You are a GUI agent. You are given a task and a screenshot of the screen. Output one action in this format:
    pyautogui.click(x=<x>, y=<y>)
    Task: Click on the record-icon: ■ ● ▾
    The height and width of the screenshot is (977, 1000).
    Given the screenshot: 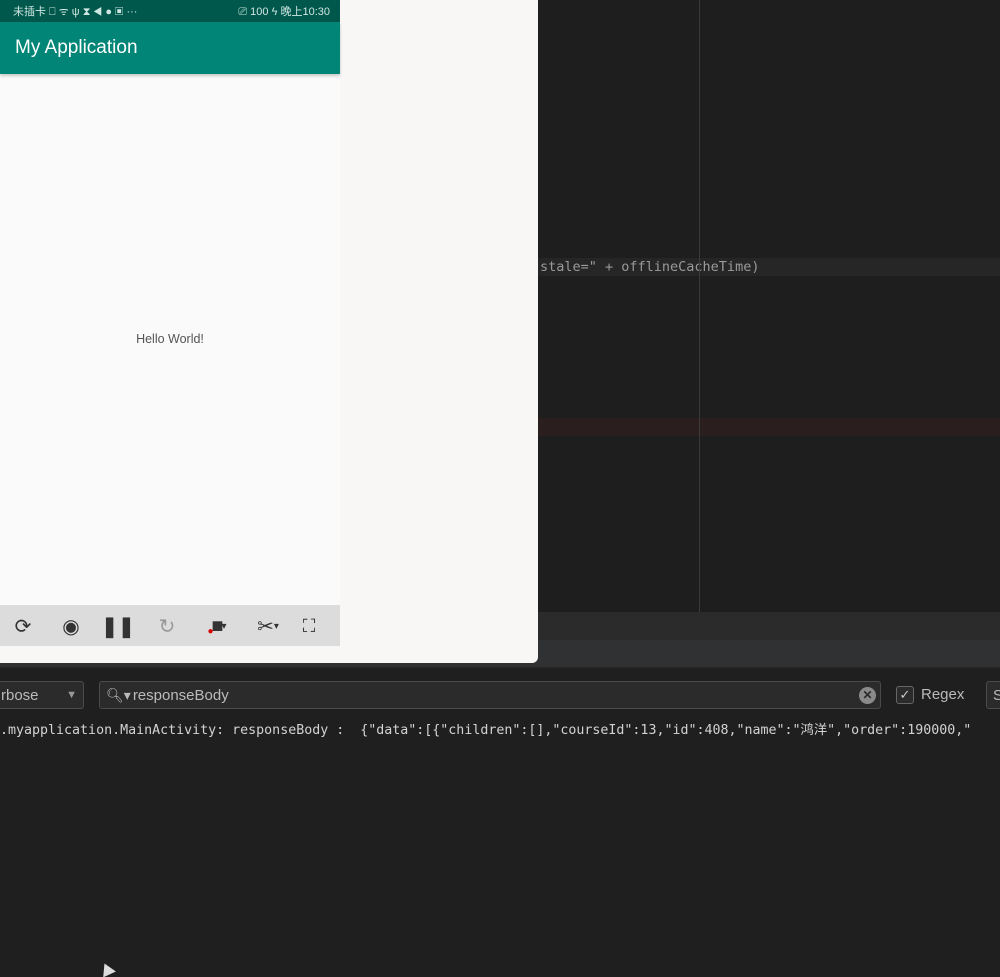 What is the action you would take?
    pyautogui.click(x=219, y=626)
    